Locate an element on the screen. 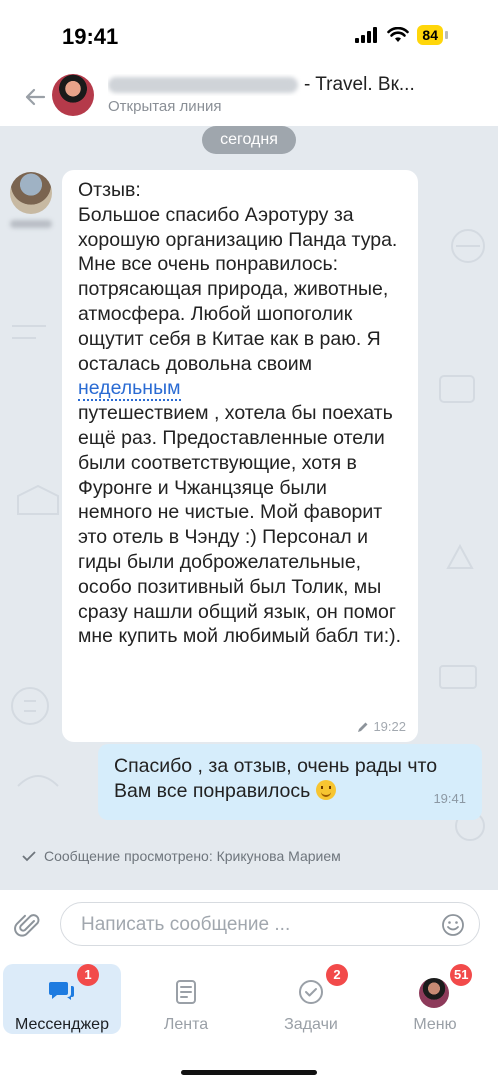 The width and height of the screenshot is (498, 1080). message-input-container is located at coordinates (270, 924).